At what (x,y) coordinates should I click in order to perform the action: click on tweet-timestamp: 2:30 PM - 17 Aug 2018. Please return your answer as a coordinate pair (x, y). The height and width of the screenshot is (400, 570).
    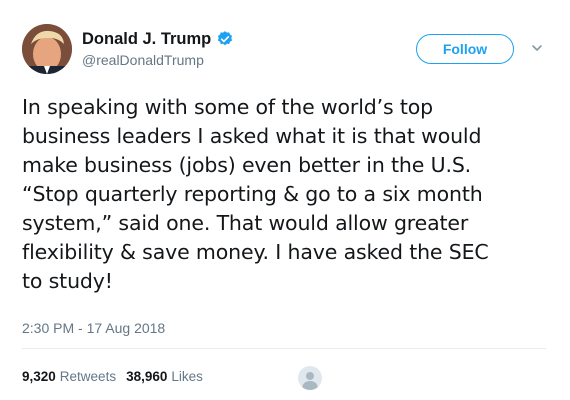
    Looking at the image, I should click on (93, 328).